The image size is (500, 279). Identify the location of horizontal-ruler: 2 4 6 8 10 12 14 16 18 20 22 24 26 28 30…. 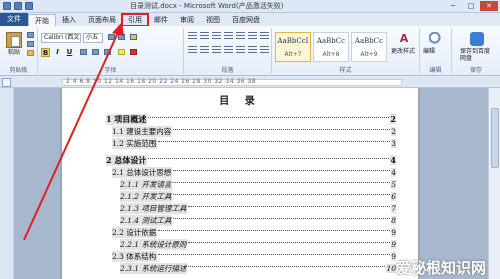
(250, 82).